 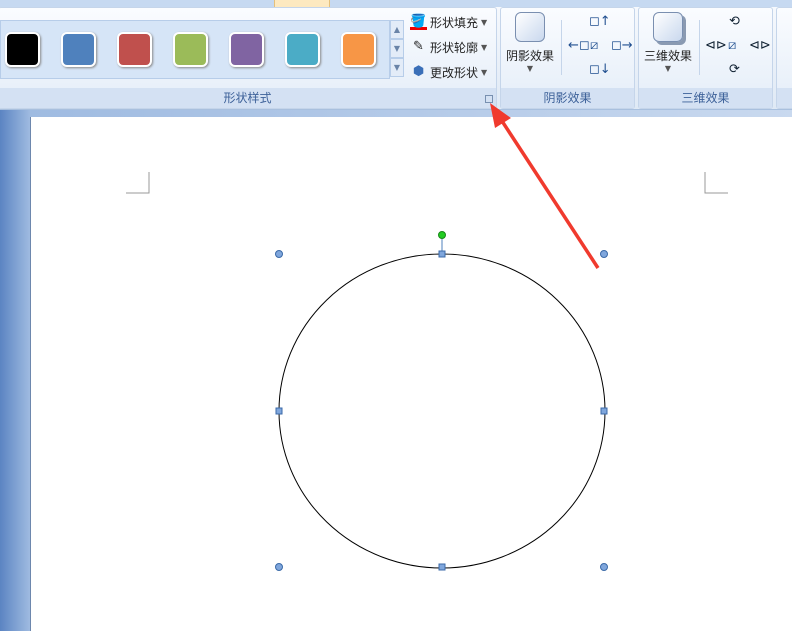 I want to click on resize-handle-top-left, so click(x=279, y=254).